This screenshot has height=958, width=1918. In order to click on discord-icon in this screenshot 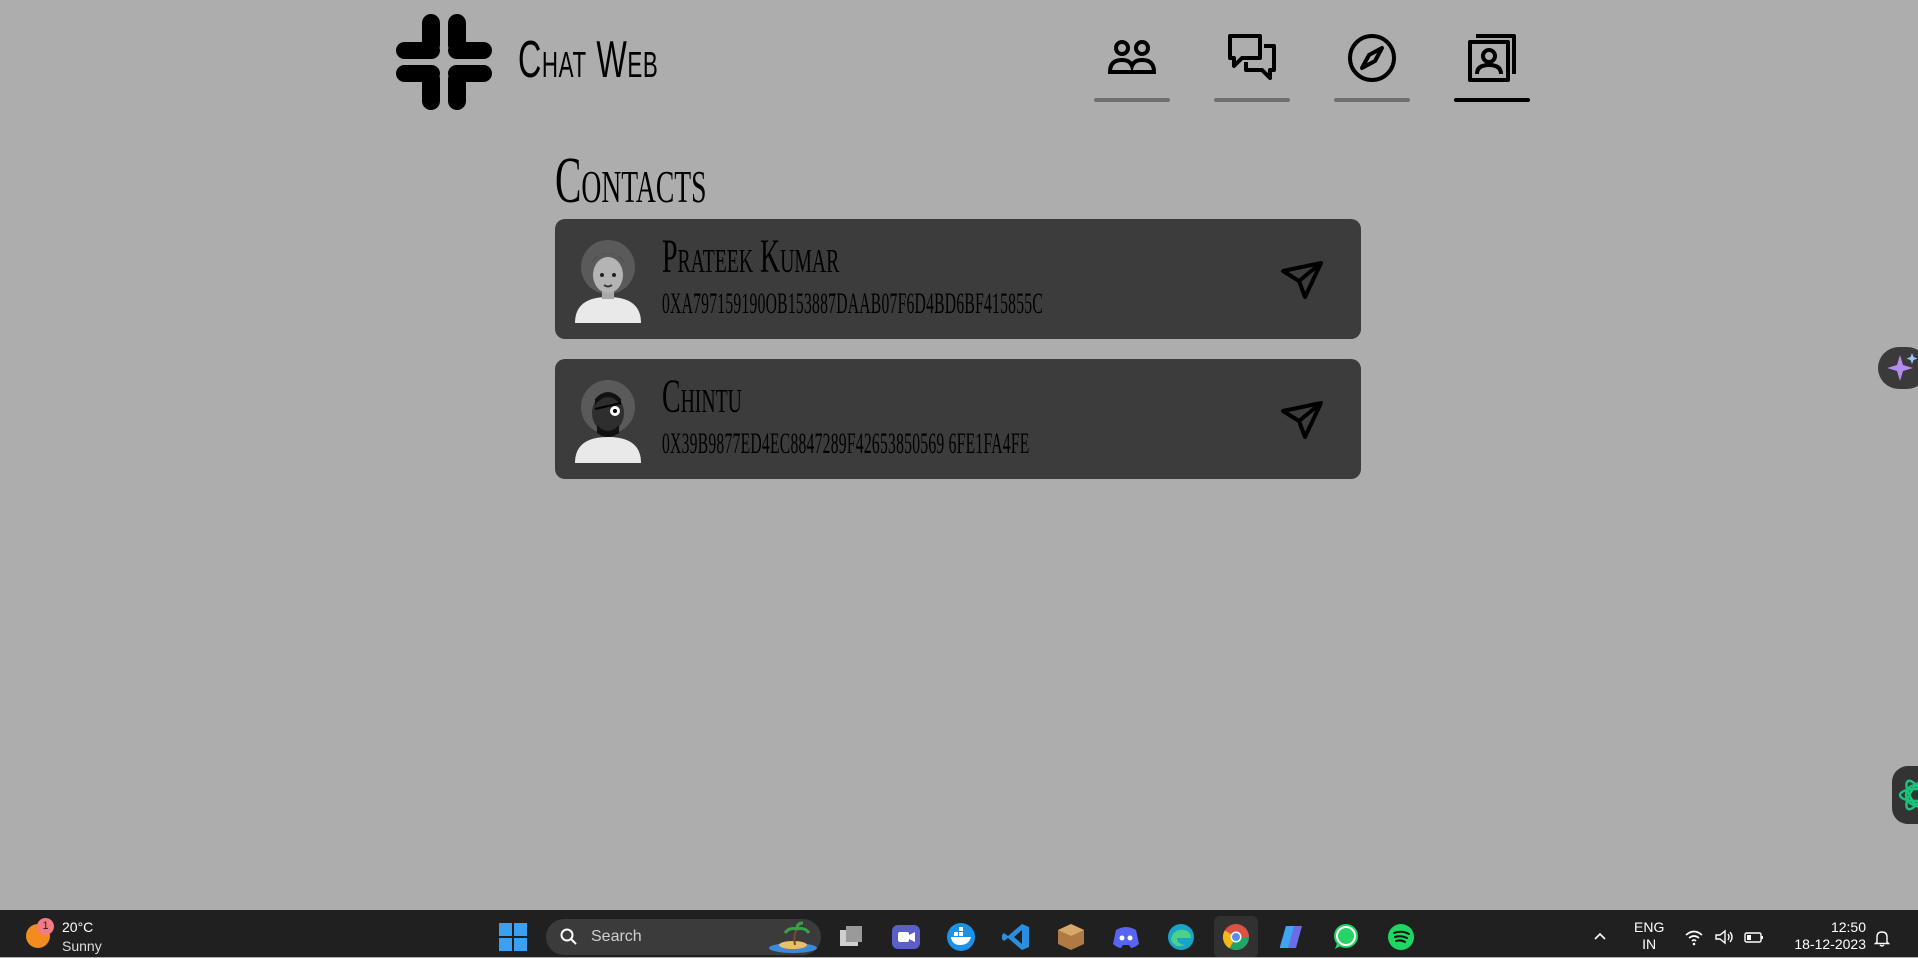, I will do `click(1126, 937)`.